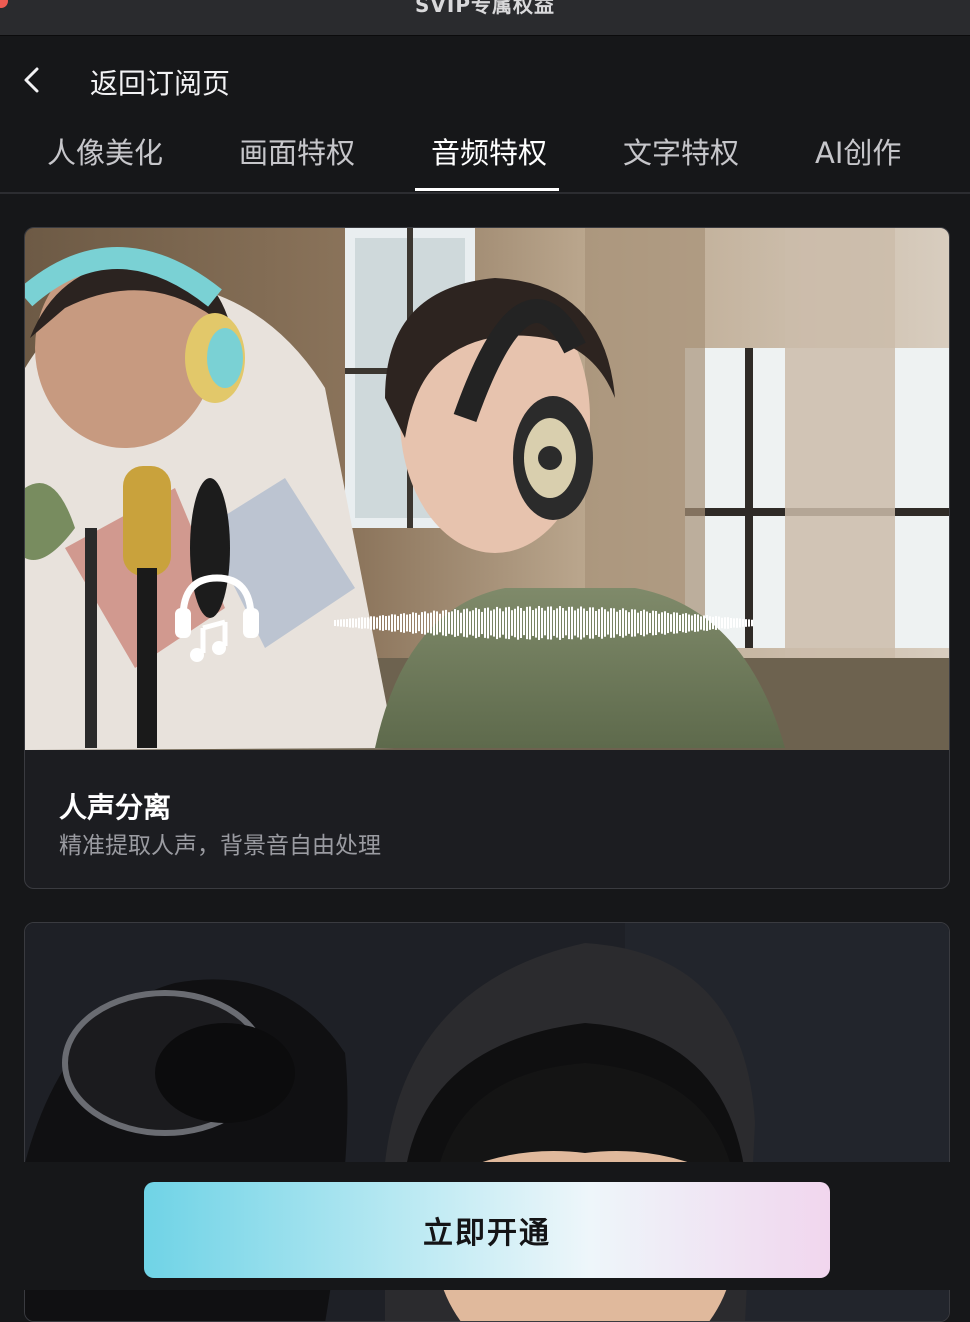 This screenshot has height=1322, width=970. I want to click on feature-tabs: 人像美化 画面特权 音频特权 文字特权 AI创作, so click(485, 158).